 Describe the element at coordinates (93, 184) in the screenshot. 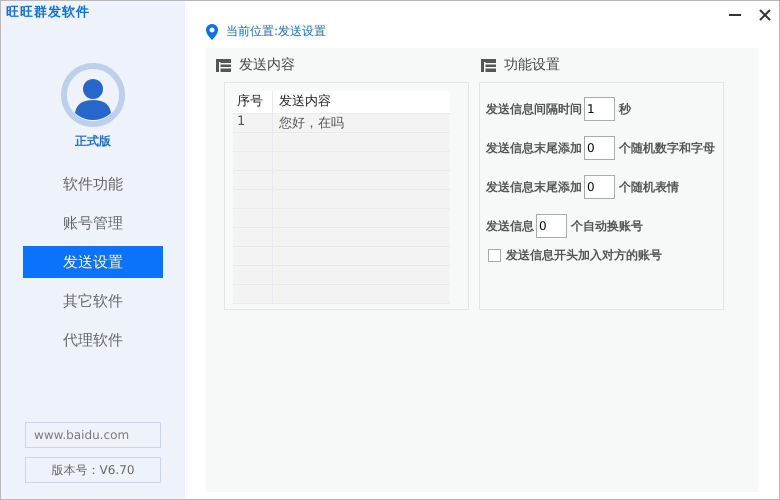

I see `sidebar-item: 软件功能` at that location.